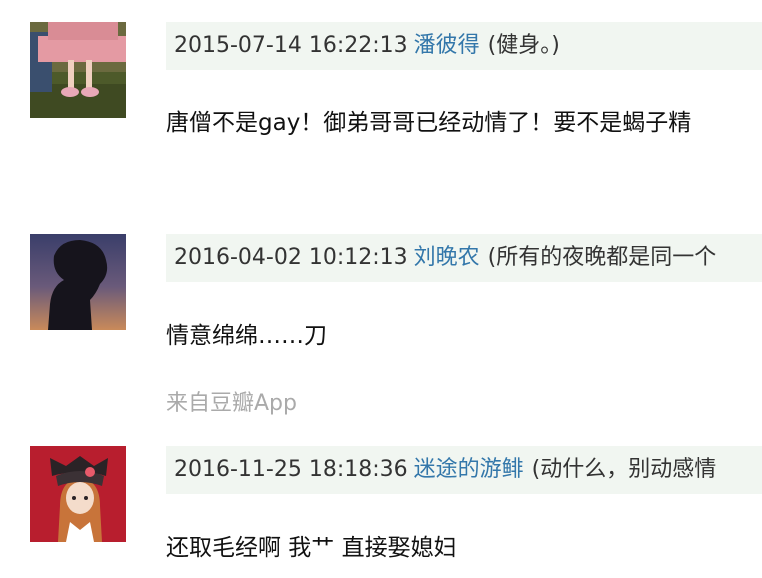 The width and height of the screenshot is (762, 578). I want to click on comment-username-link: 迷途的游鲱, so click(469, 469).